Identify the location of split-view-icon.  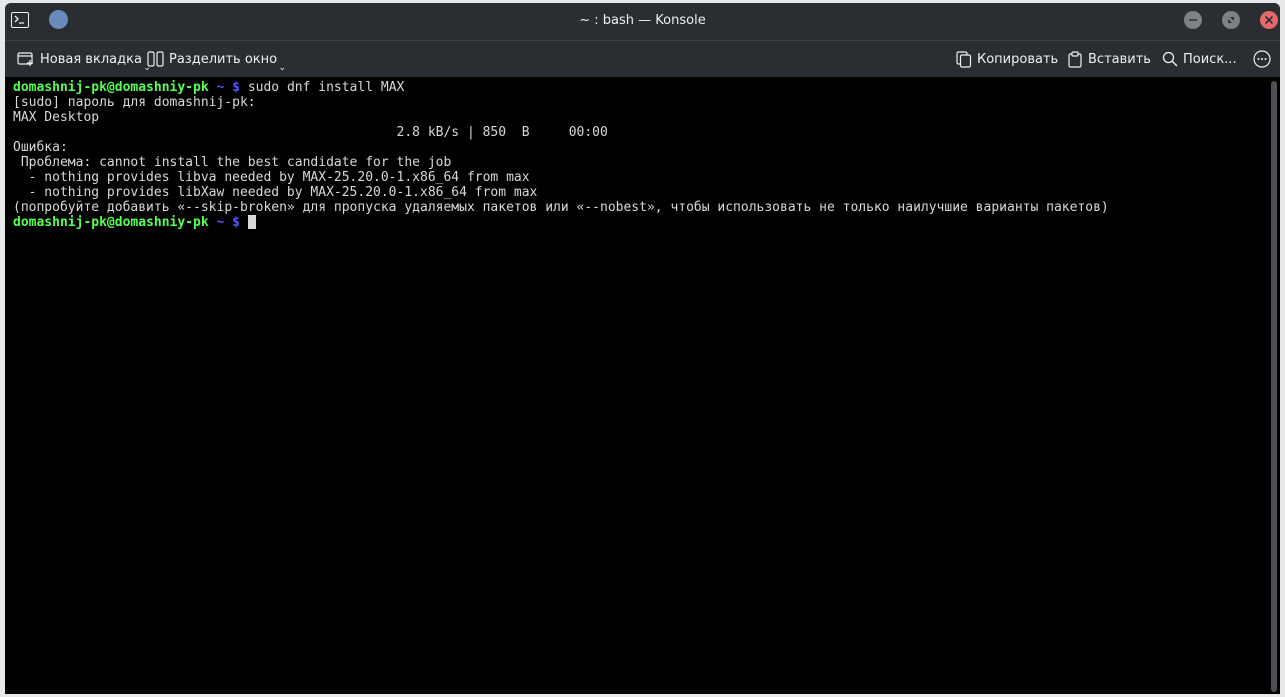
(155, 59).